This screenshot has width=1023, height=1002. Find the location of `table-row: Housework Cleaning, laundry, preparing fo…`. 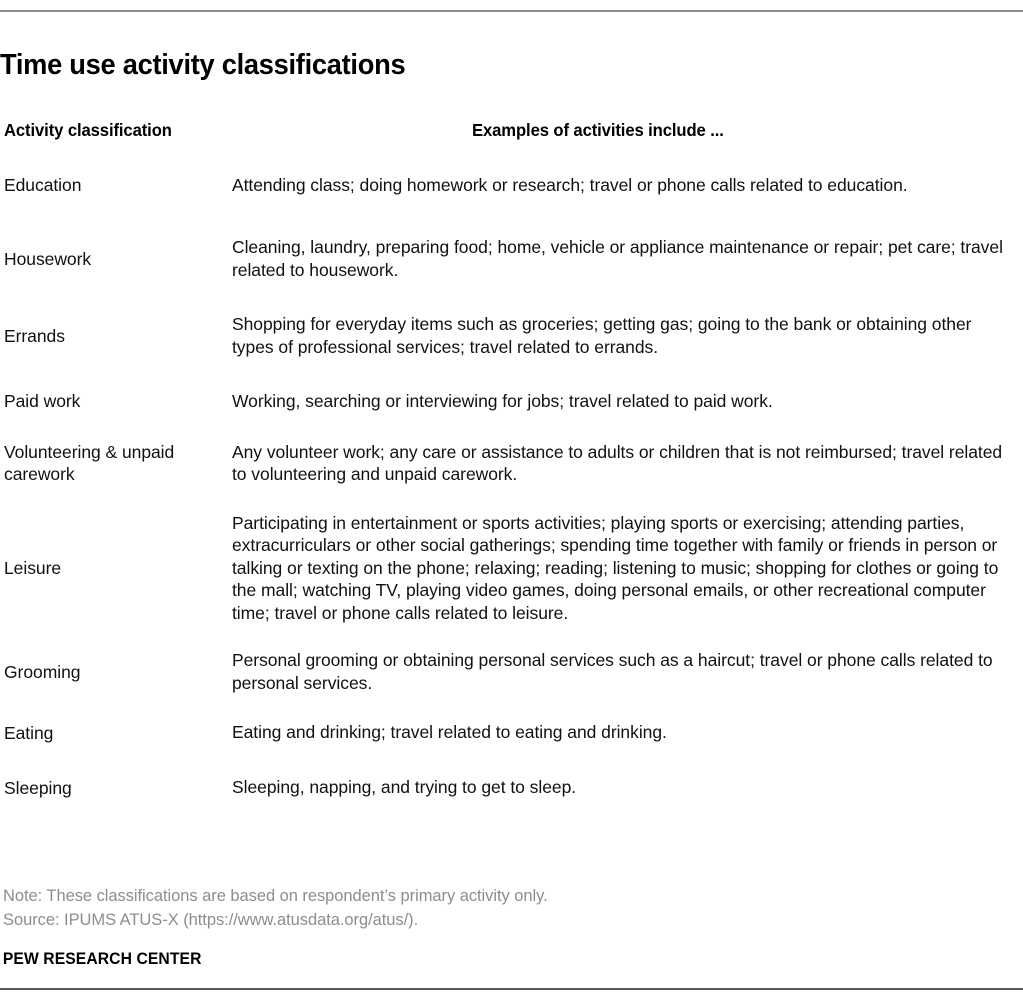

table-row: Housework Cleaning, laundry, preparing fo… is located at coordinates (511, 258).